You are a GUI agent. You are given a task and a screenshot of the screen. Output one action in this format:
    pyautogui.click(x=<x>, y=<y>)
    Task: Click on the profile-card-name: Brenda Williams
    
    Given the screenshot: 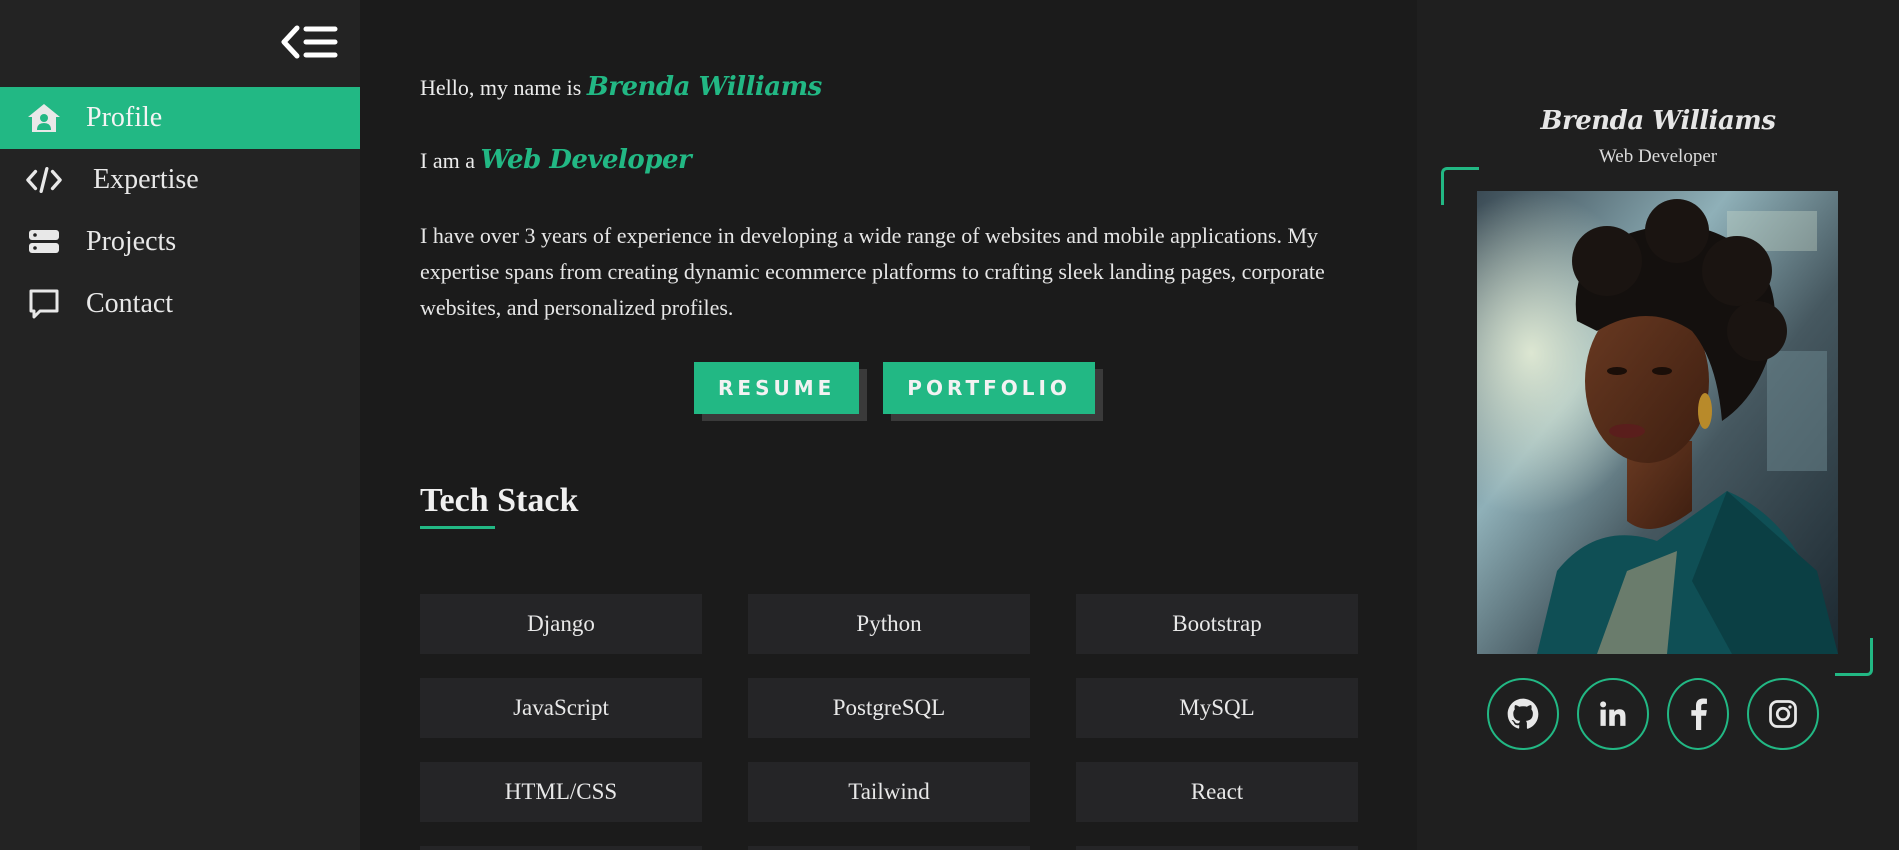 What is the action you would take?
    pyautogui.click(x=1658, y=121)
    